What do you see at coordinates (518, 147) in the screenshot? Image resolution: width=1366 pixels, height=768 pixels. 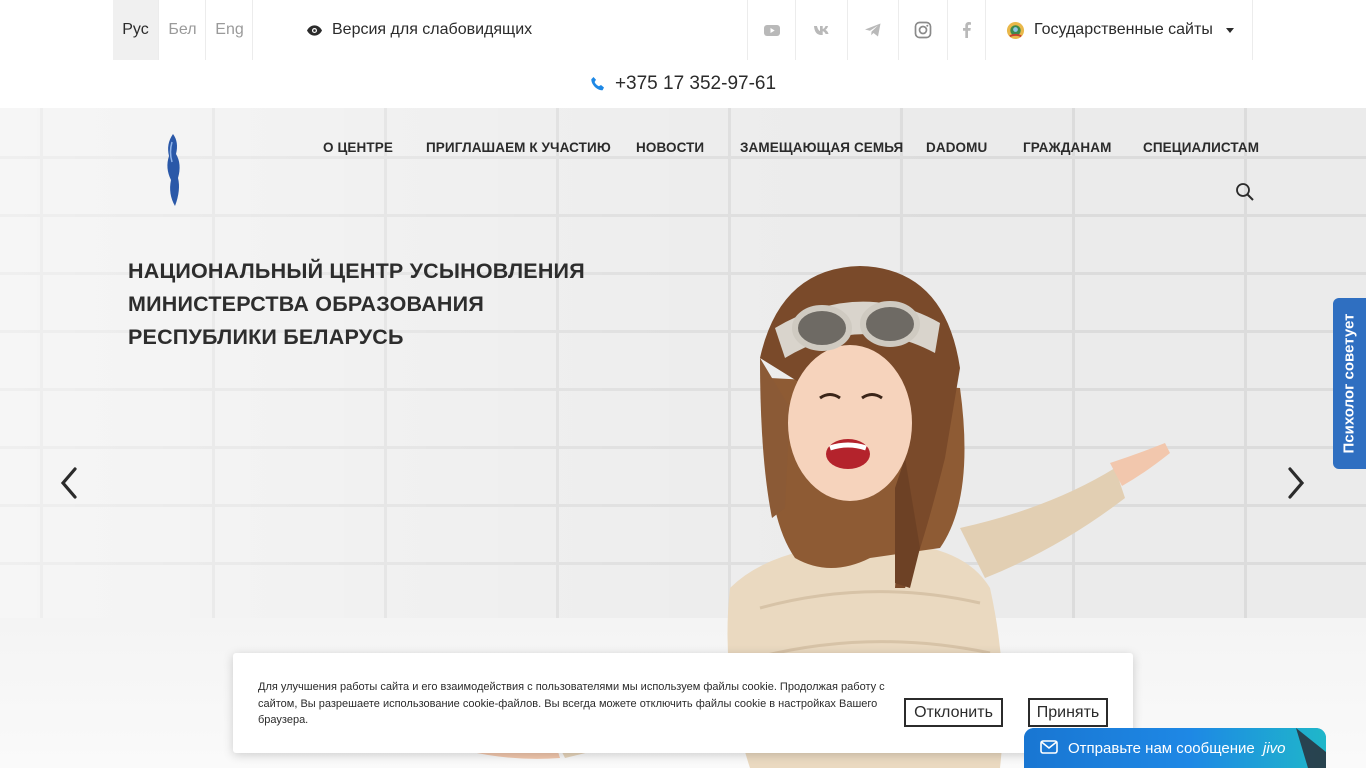 I see `nav-item-participate: ПРИГЛАШАЕМ К УЧАСТИЮ` at bounding box center [518, 147].